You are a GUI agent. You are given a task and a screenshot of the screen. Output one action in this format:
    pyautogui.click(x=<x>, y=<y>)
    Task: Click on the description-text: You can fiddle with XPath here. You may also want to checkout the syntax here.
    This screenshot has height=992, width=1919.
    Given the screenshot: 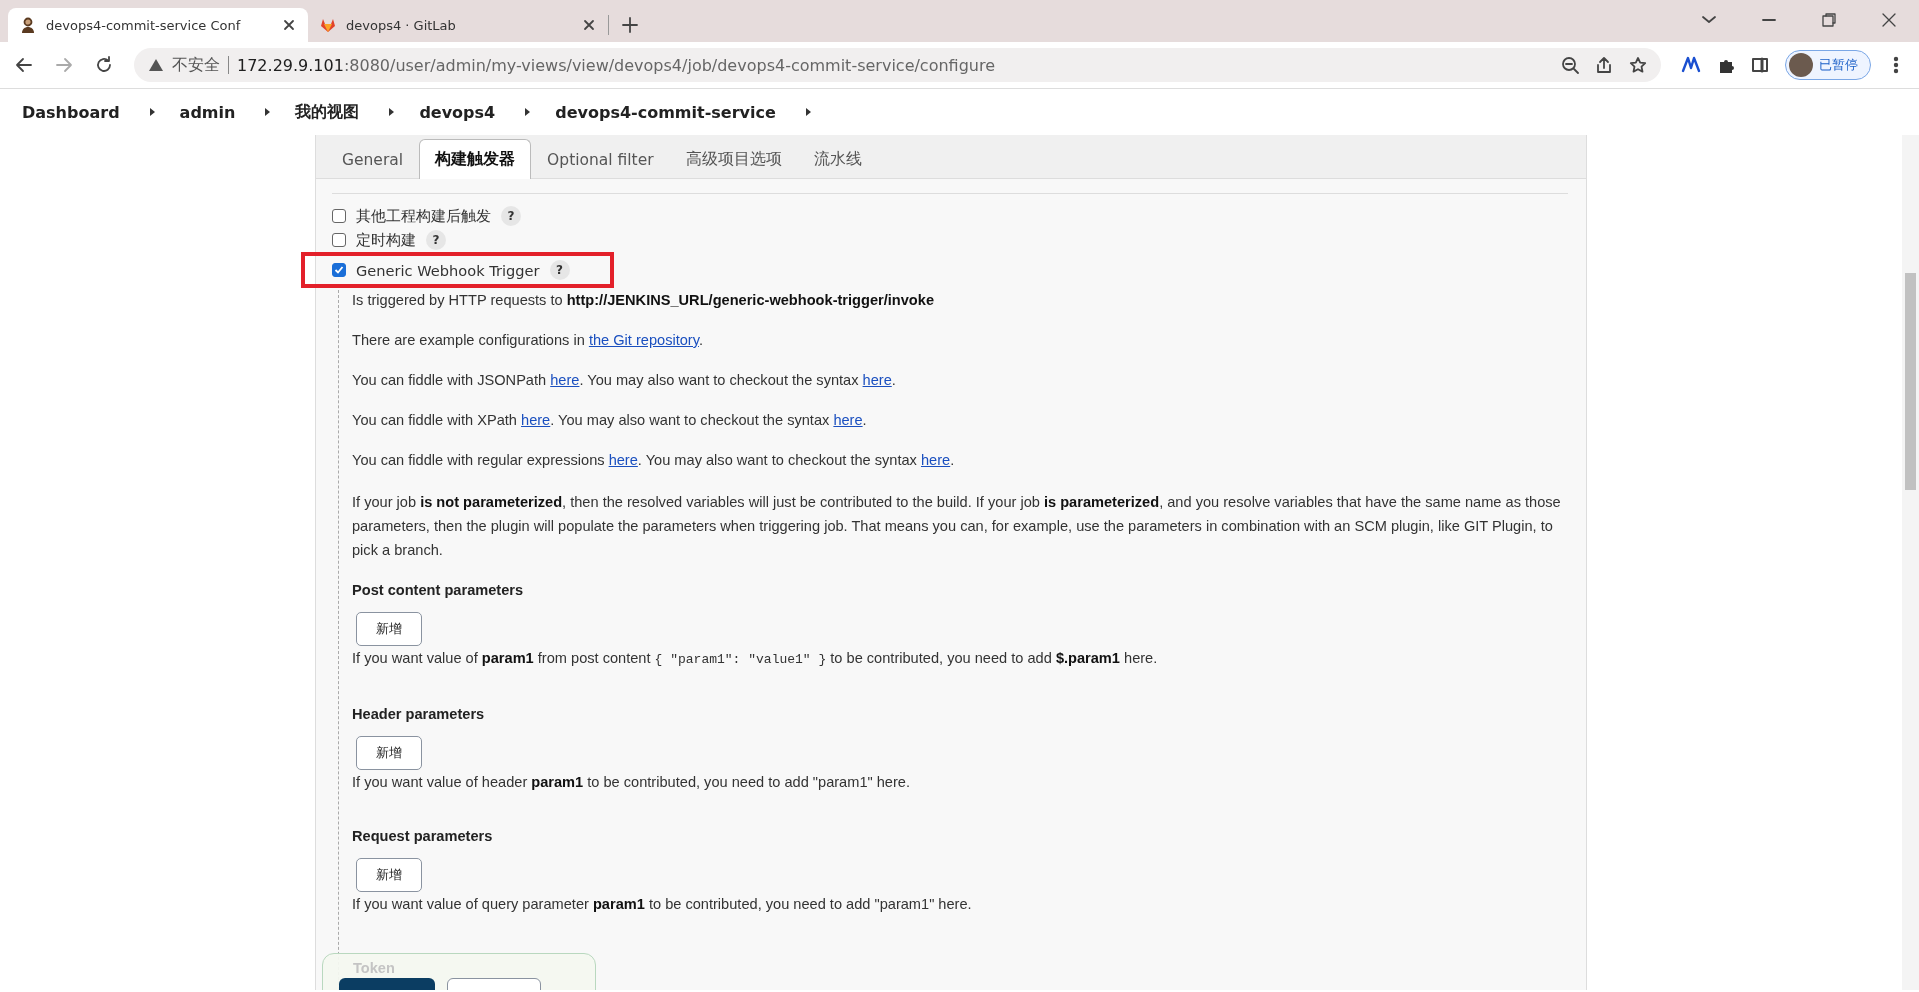 What is the action you would take?
    pyautogui.click(x=610, y=420)
    